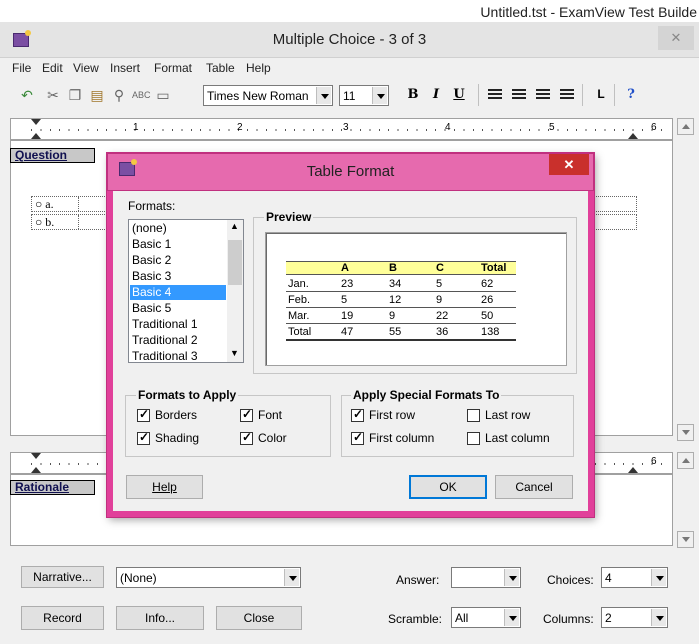  I want to click on shading-checkbox, so click(143, 437).